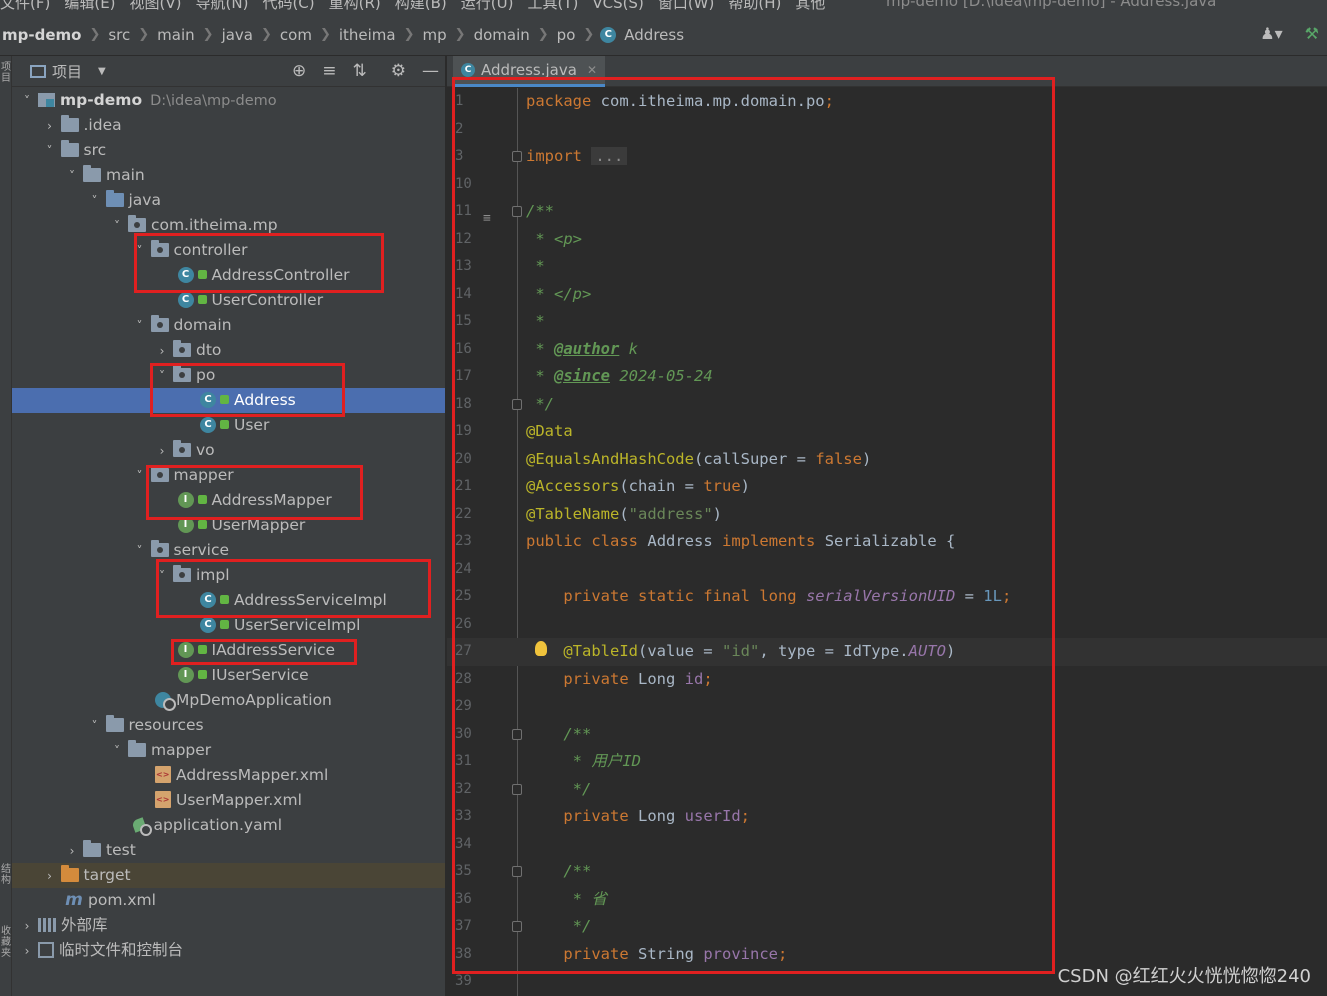 The width and height of the screenshot is (1327, 996). I want to click on code-line: 33 private Long userId;, so click(887, 817).